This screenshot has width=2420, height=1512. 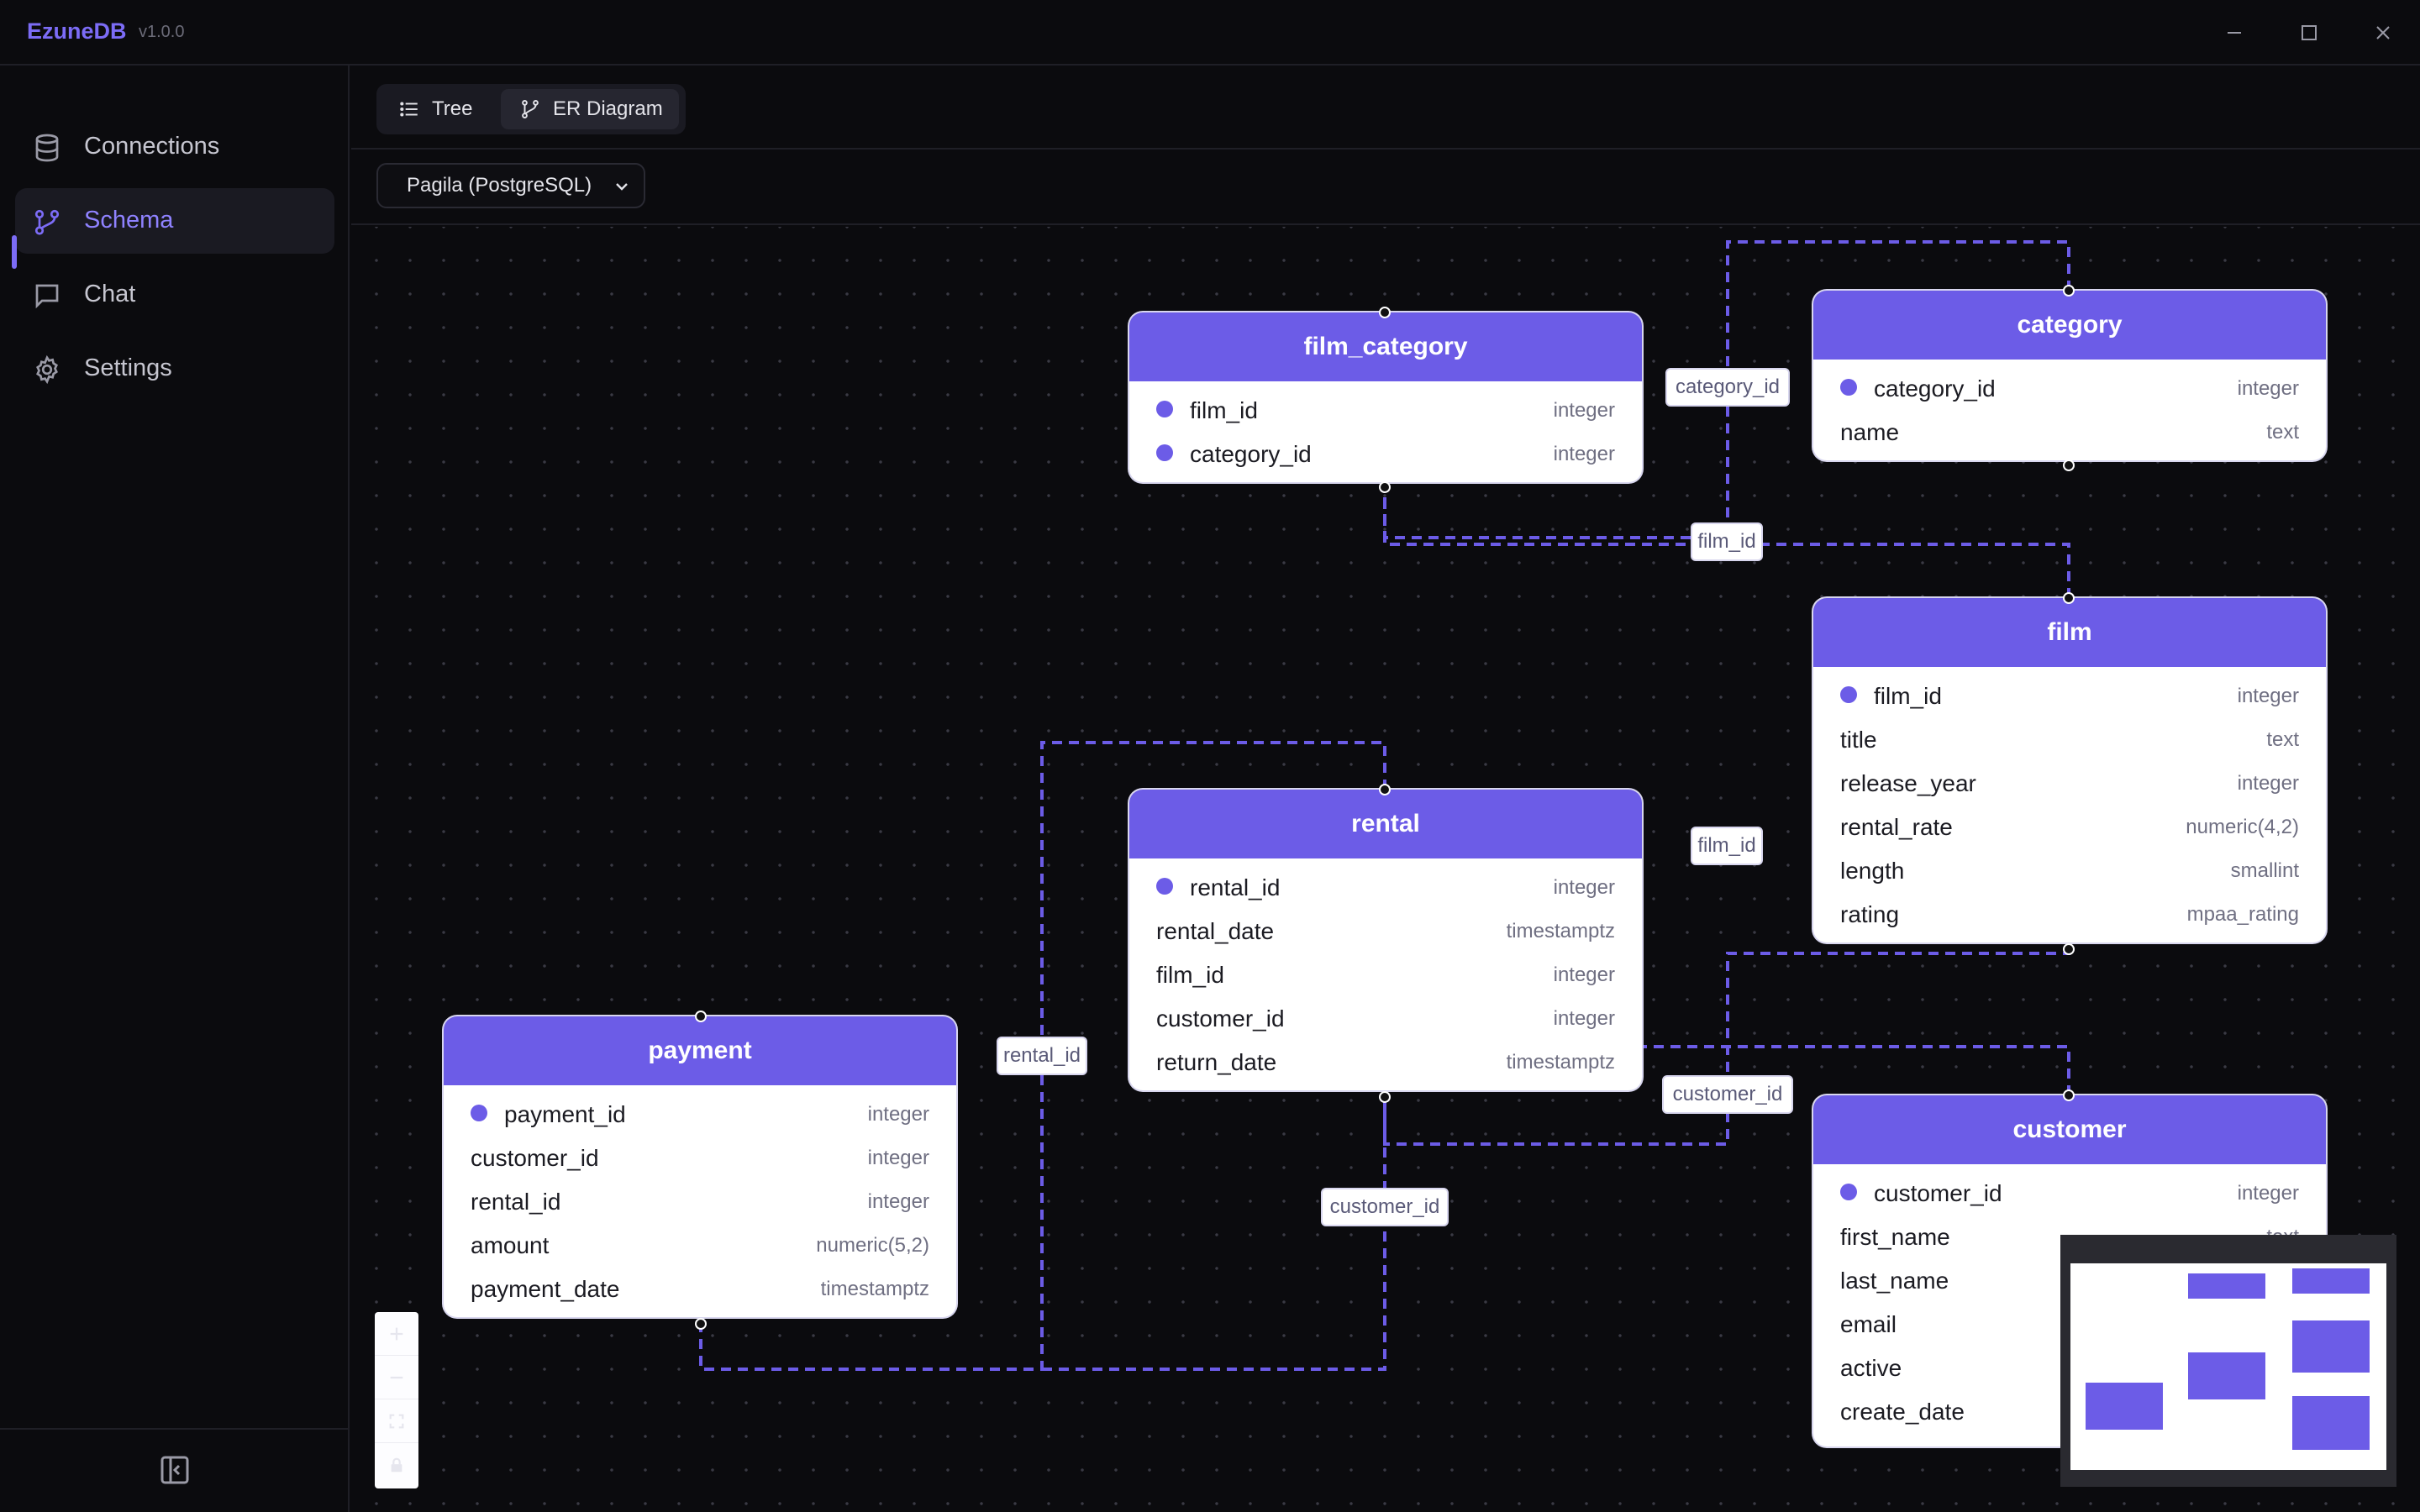 What do you see at coordinates (397, 1377) in the screenshot?
I see `zoom-out-button` at bounding box center [397, 1377].